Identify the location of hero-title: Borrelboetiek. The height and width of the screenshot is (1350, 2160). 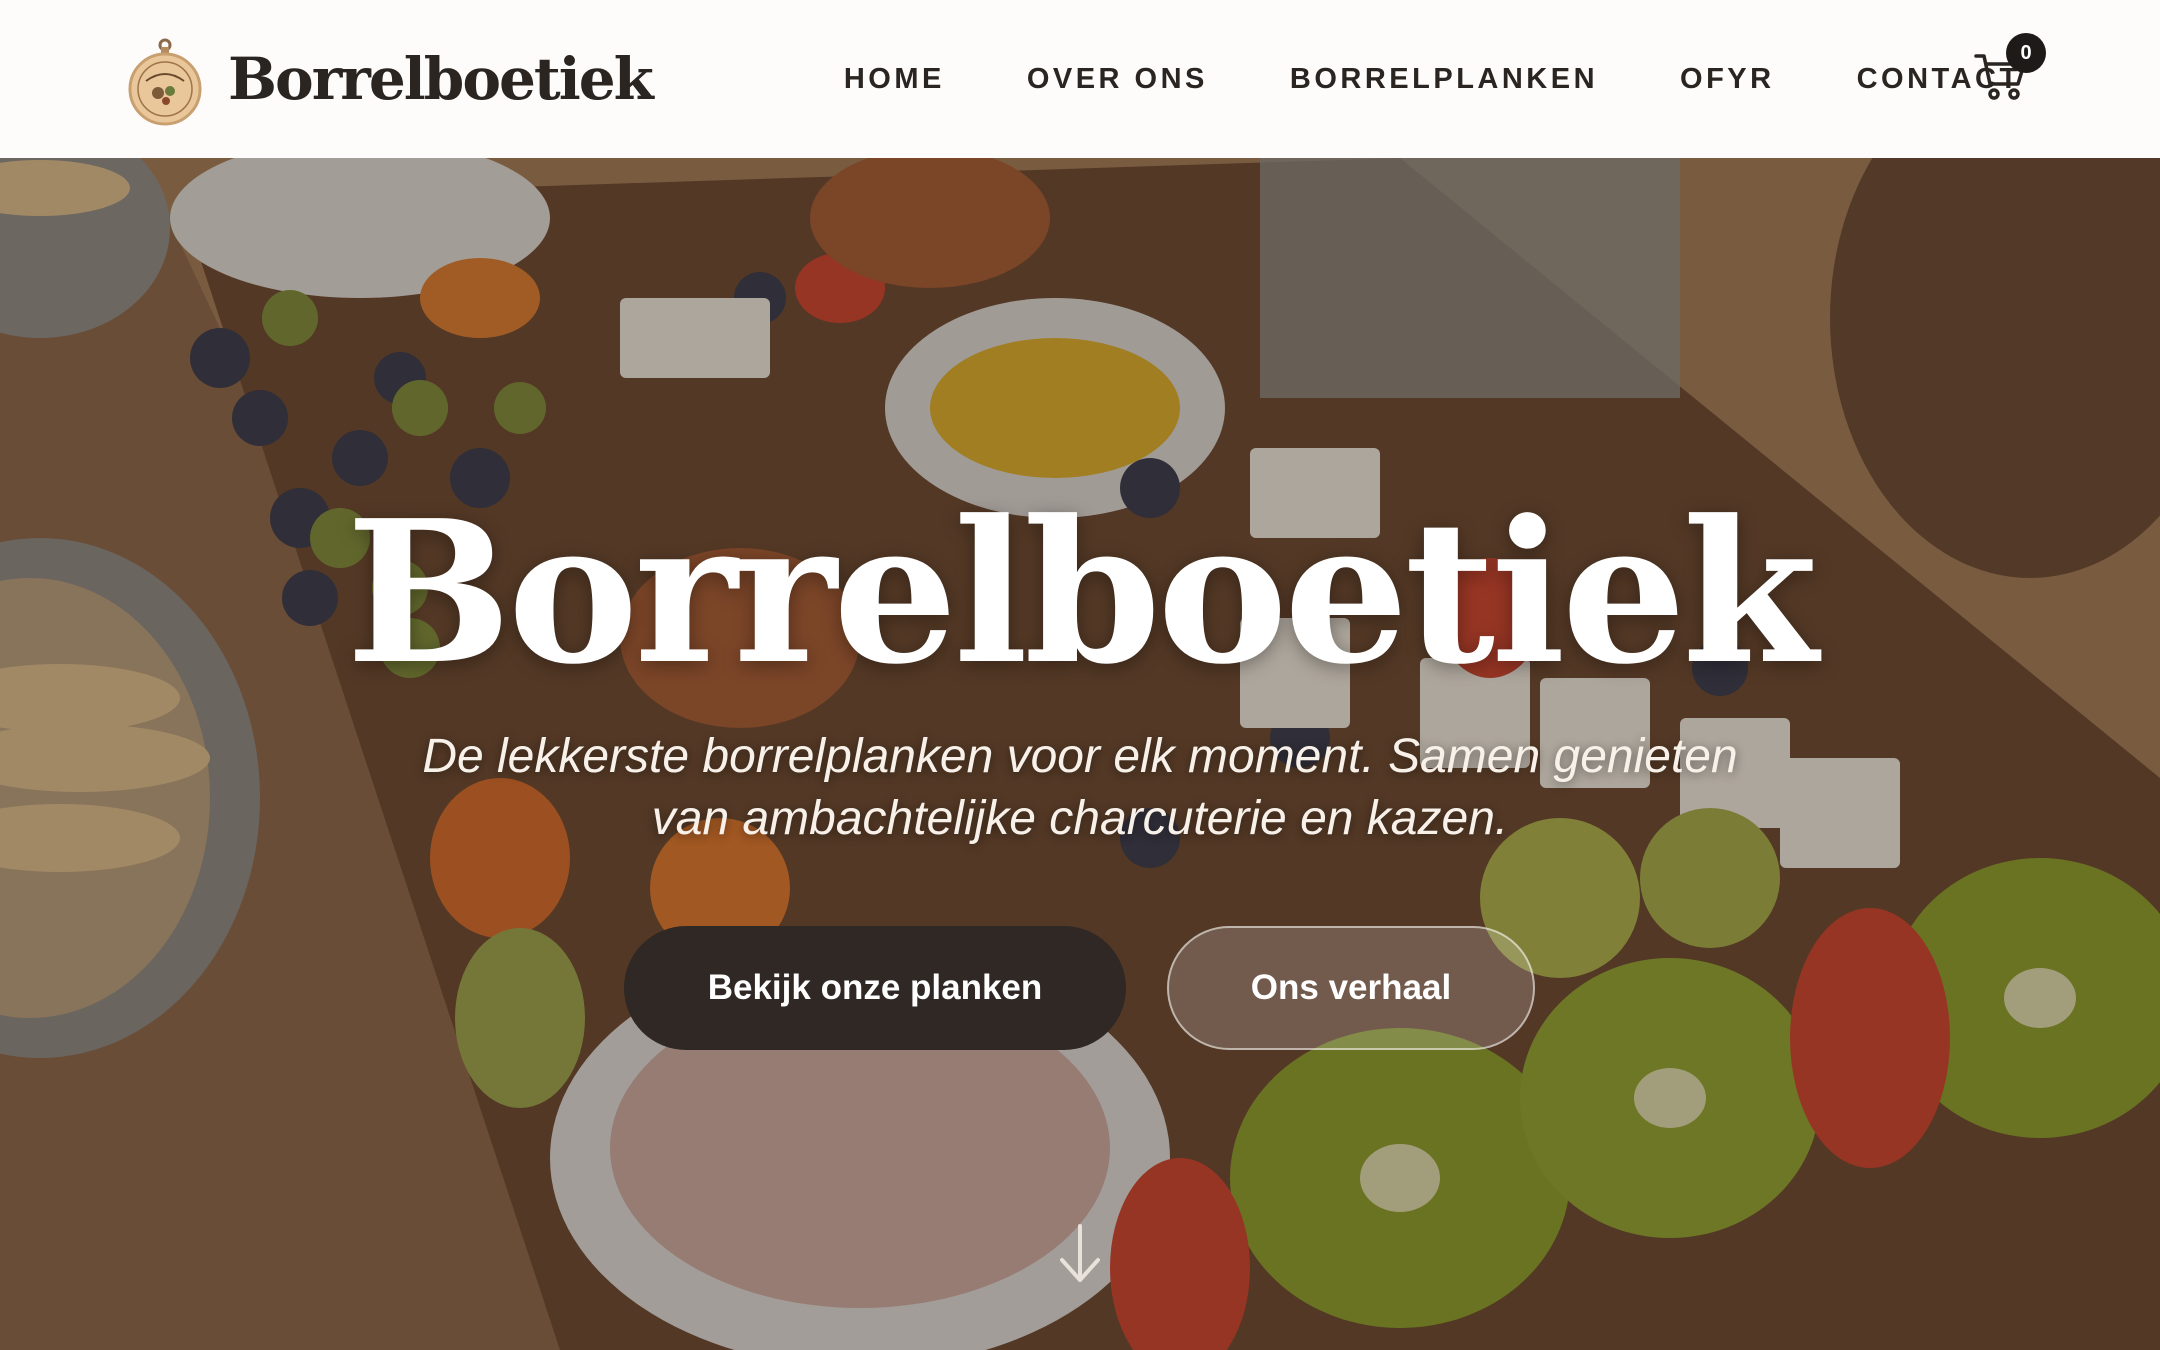
(1081, 593).